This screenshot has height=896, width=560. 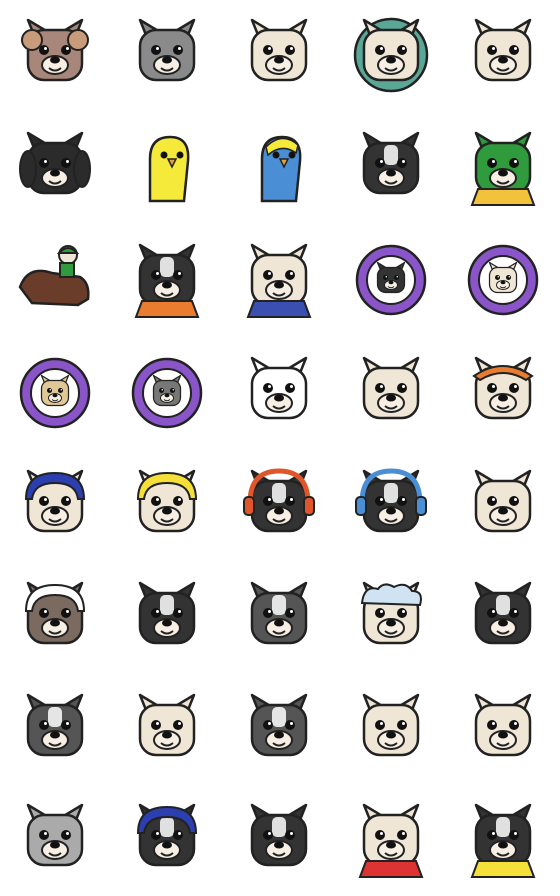 I want to click on bone-cream-dog-sticker, so click(x=503, y=730).